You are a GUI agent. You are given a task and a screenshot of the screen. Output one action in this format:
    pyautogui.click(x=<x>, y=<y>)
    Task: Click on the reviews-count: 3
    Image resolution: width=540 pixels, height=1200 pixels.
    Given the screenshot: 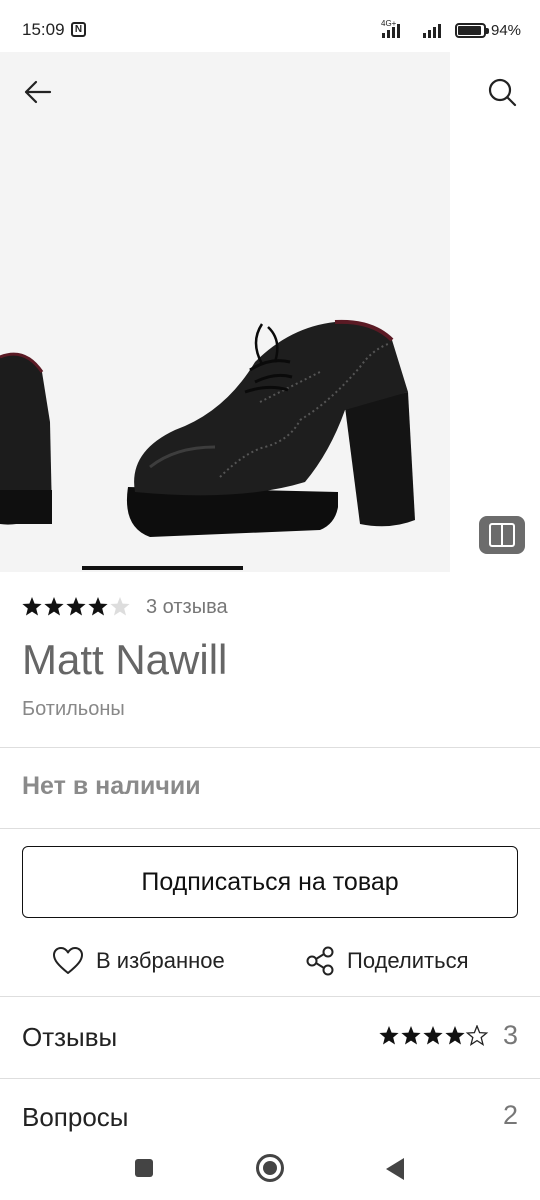 What is the action you would take?
    pyautogui.click(x=510, y=1035)
    